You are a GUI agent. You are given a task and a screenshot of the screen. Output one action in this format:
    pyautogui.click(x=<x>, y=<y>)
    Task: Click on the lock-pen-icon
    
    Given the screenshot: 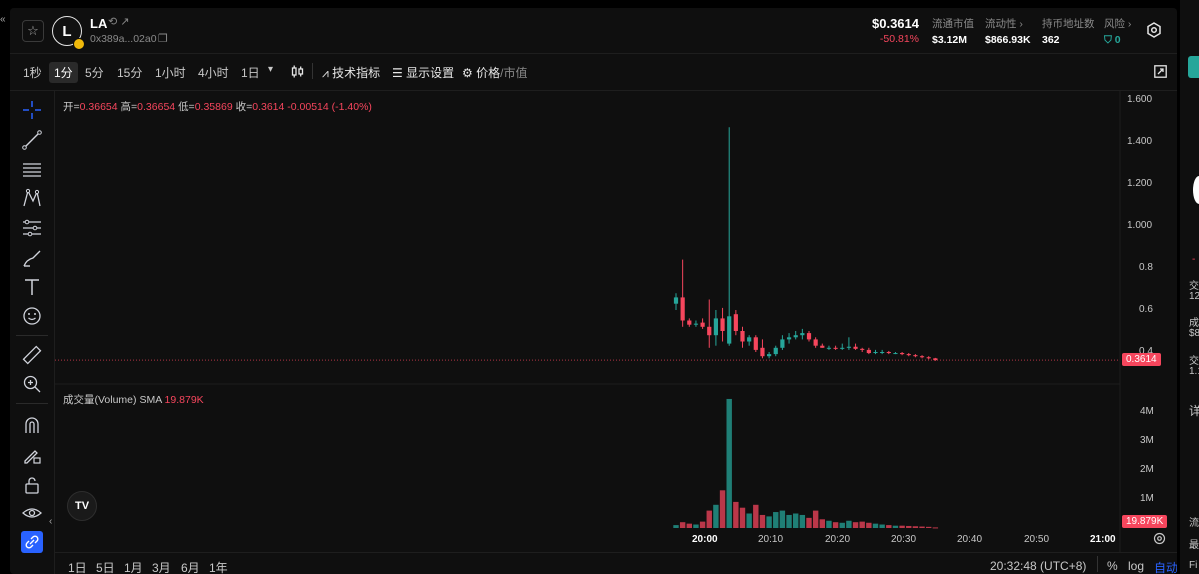 What is the action you would take?
    pyautogui.click(x=32, y=455)
    